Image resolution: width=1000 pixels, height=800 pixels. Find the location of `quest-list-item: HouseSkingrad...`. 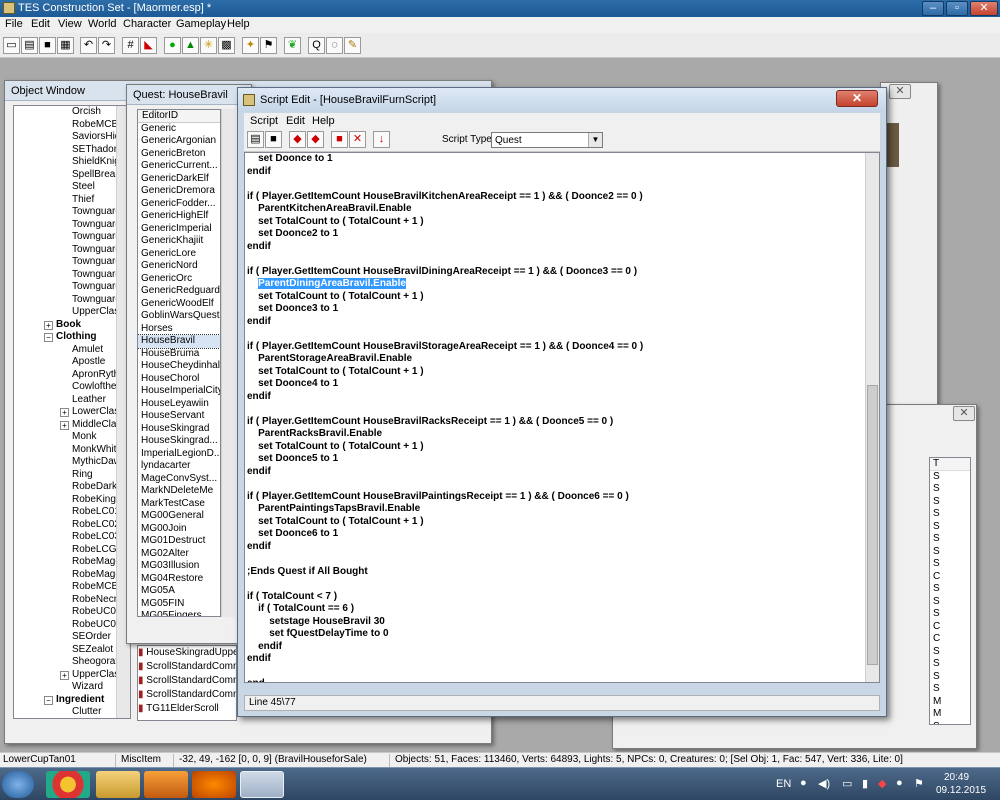

quest-list-item: HouseSkingrad... is located at coordinates (179, 441).